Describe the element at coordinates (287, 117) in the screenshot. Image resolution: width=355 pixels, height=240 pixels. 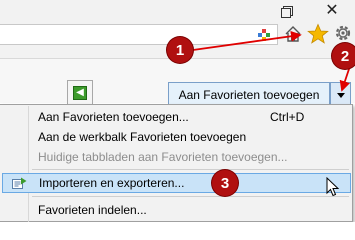
I see `menu-item-shortcut: Ctrl+D` at that location.